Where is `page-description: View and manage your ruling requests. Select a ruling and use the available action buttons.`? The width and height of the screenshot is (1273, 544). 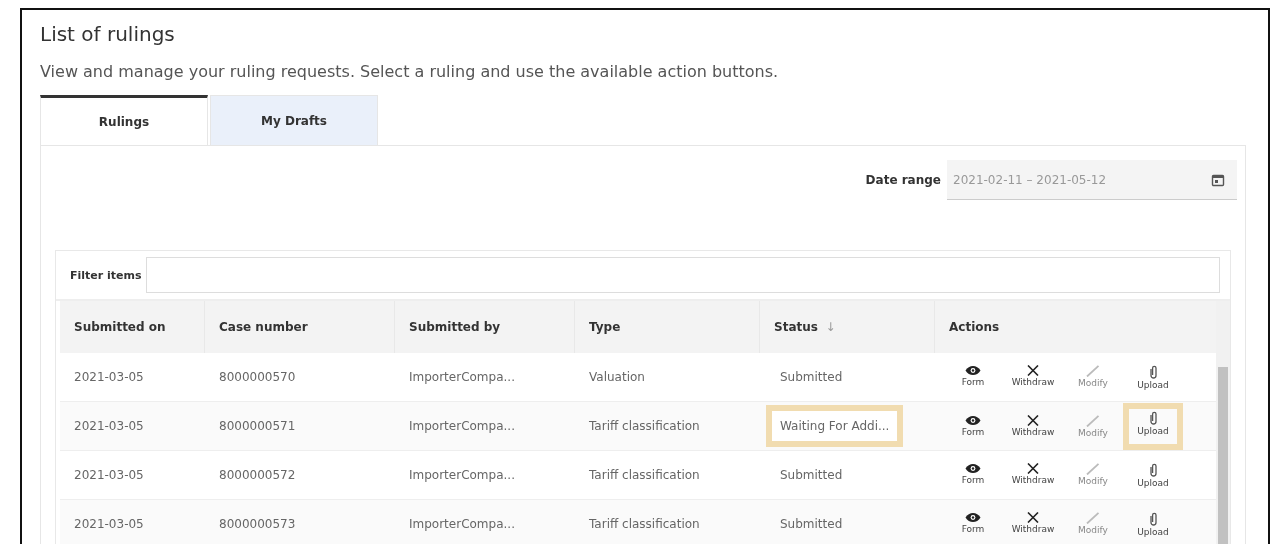
page-description: View and manage your ruling requests. Select a ruling and use the available action buttons. is located at coordinates (410, 71).